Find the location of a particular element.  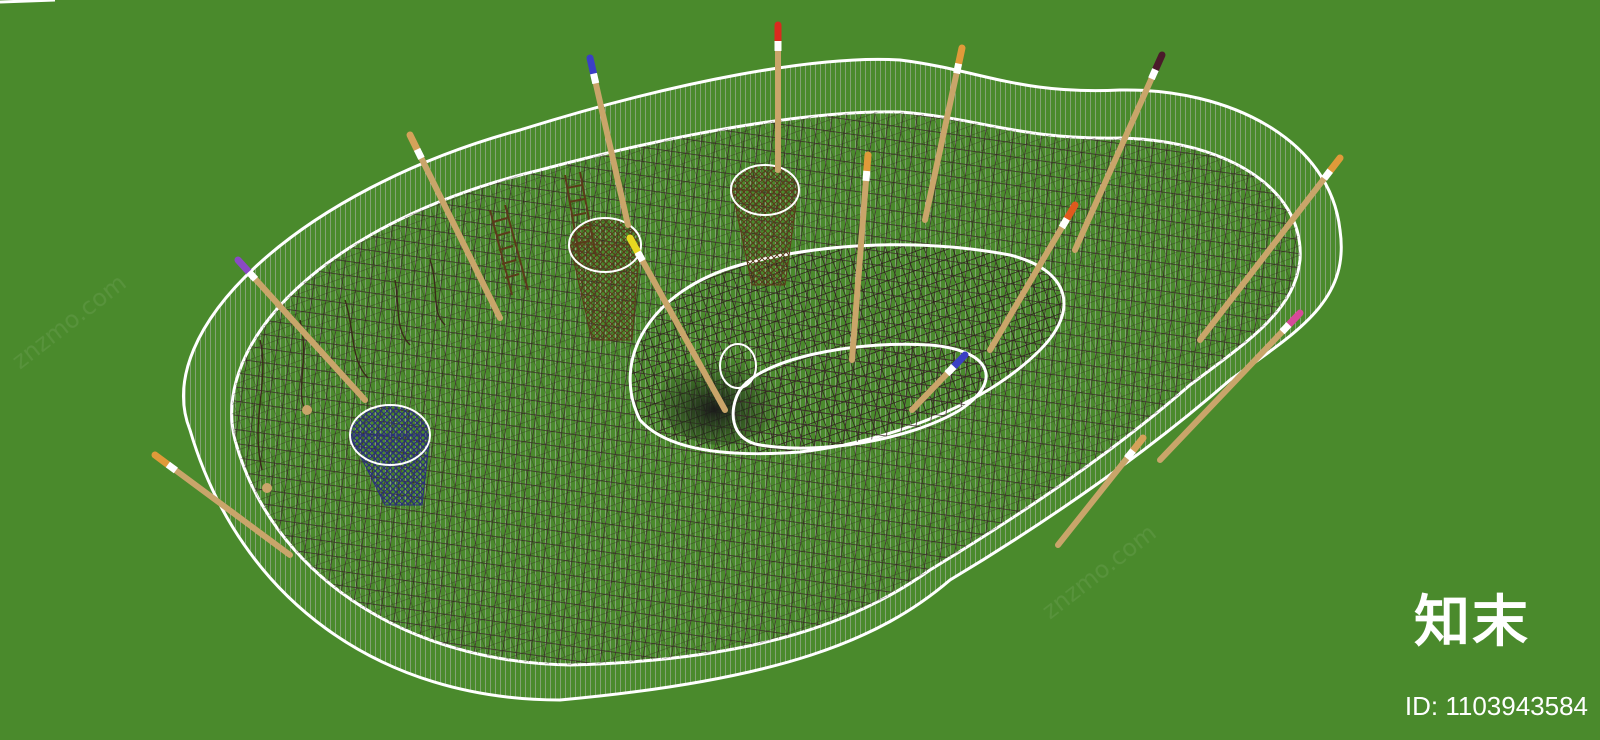

pole-orange-center-band is located at coordinates (866, 176).